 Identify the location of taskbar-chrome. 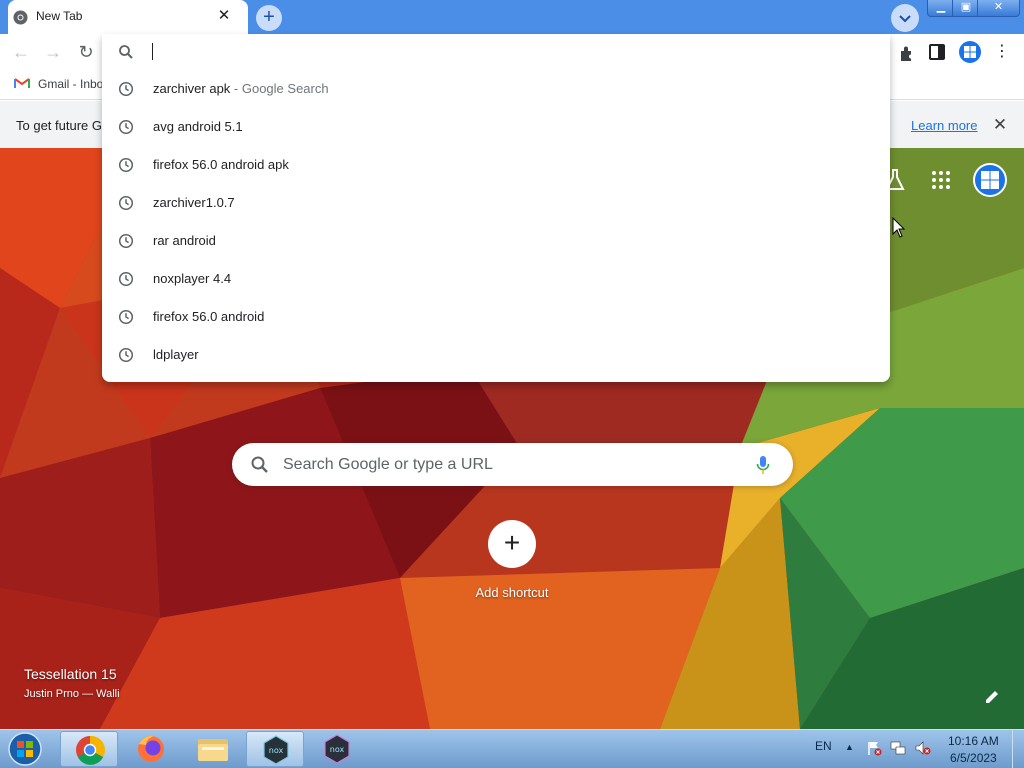
(89, 749).